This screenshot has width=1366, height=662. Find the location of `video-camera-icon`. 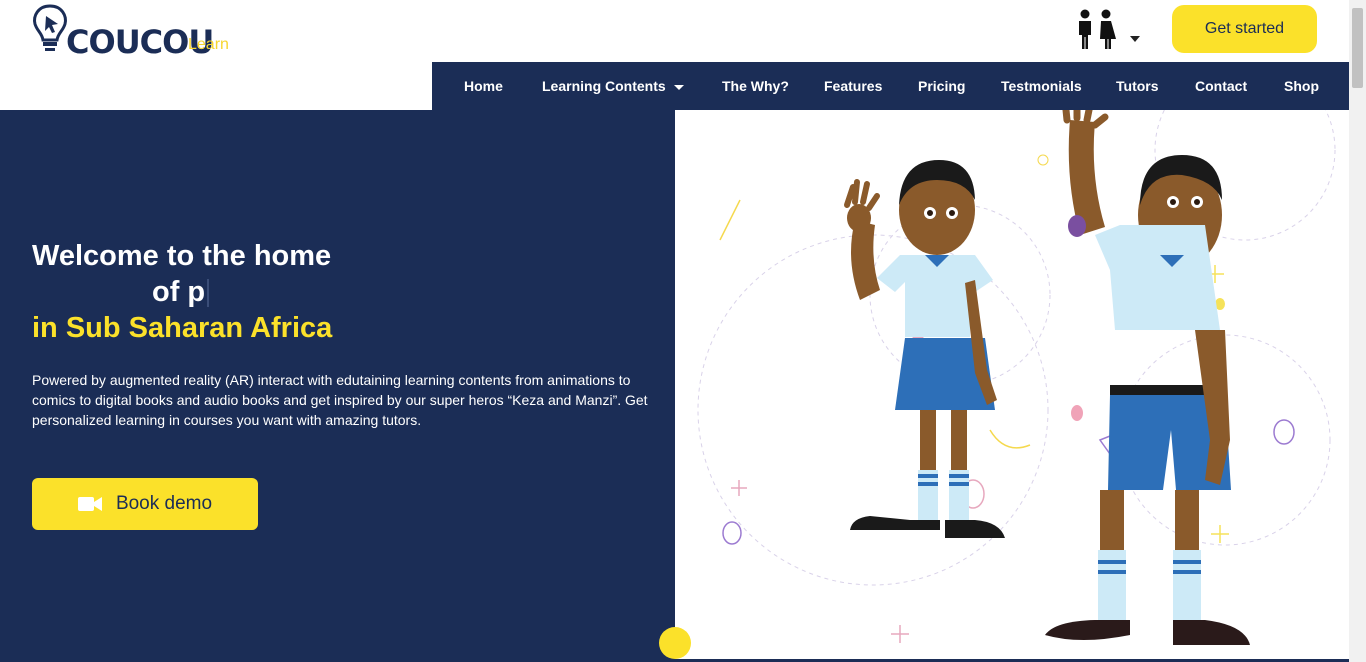

video-camera-icon is located at coordinates (89, 504).